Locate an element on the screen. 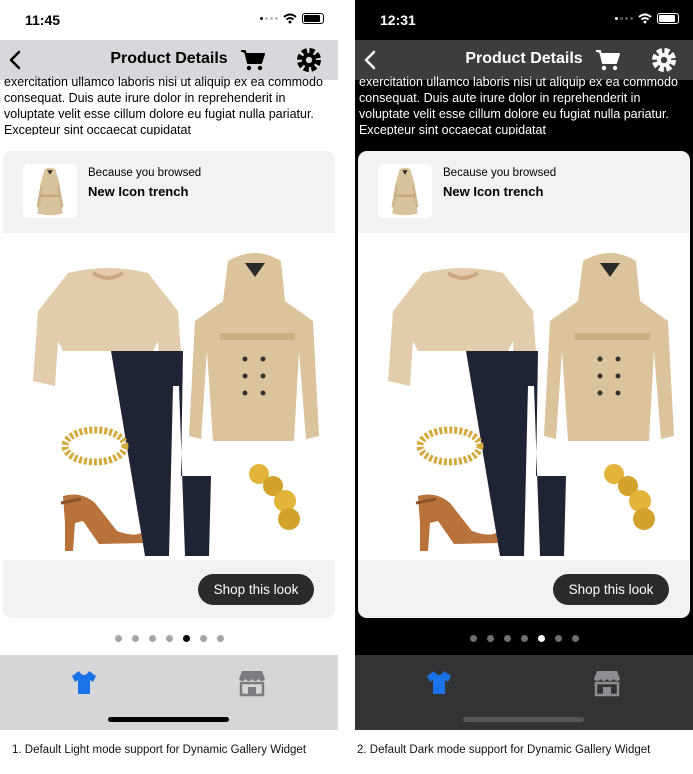 The width and height of the screenshot is (693, 774). status-time: 11:45 is located at coordinates (43, 20).